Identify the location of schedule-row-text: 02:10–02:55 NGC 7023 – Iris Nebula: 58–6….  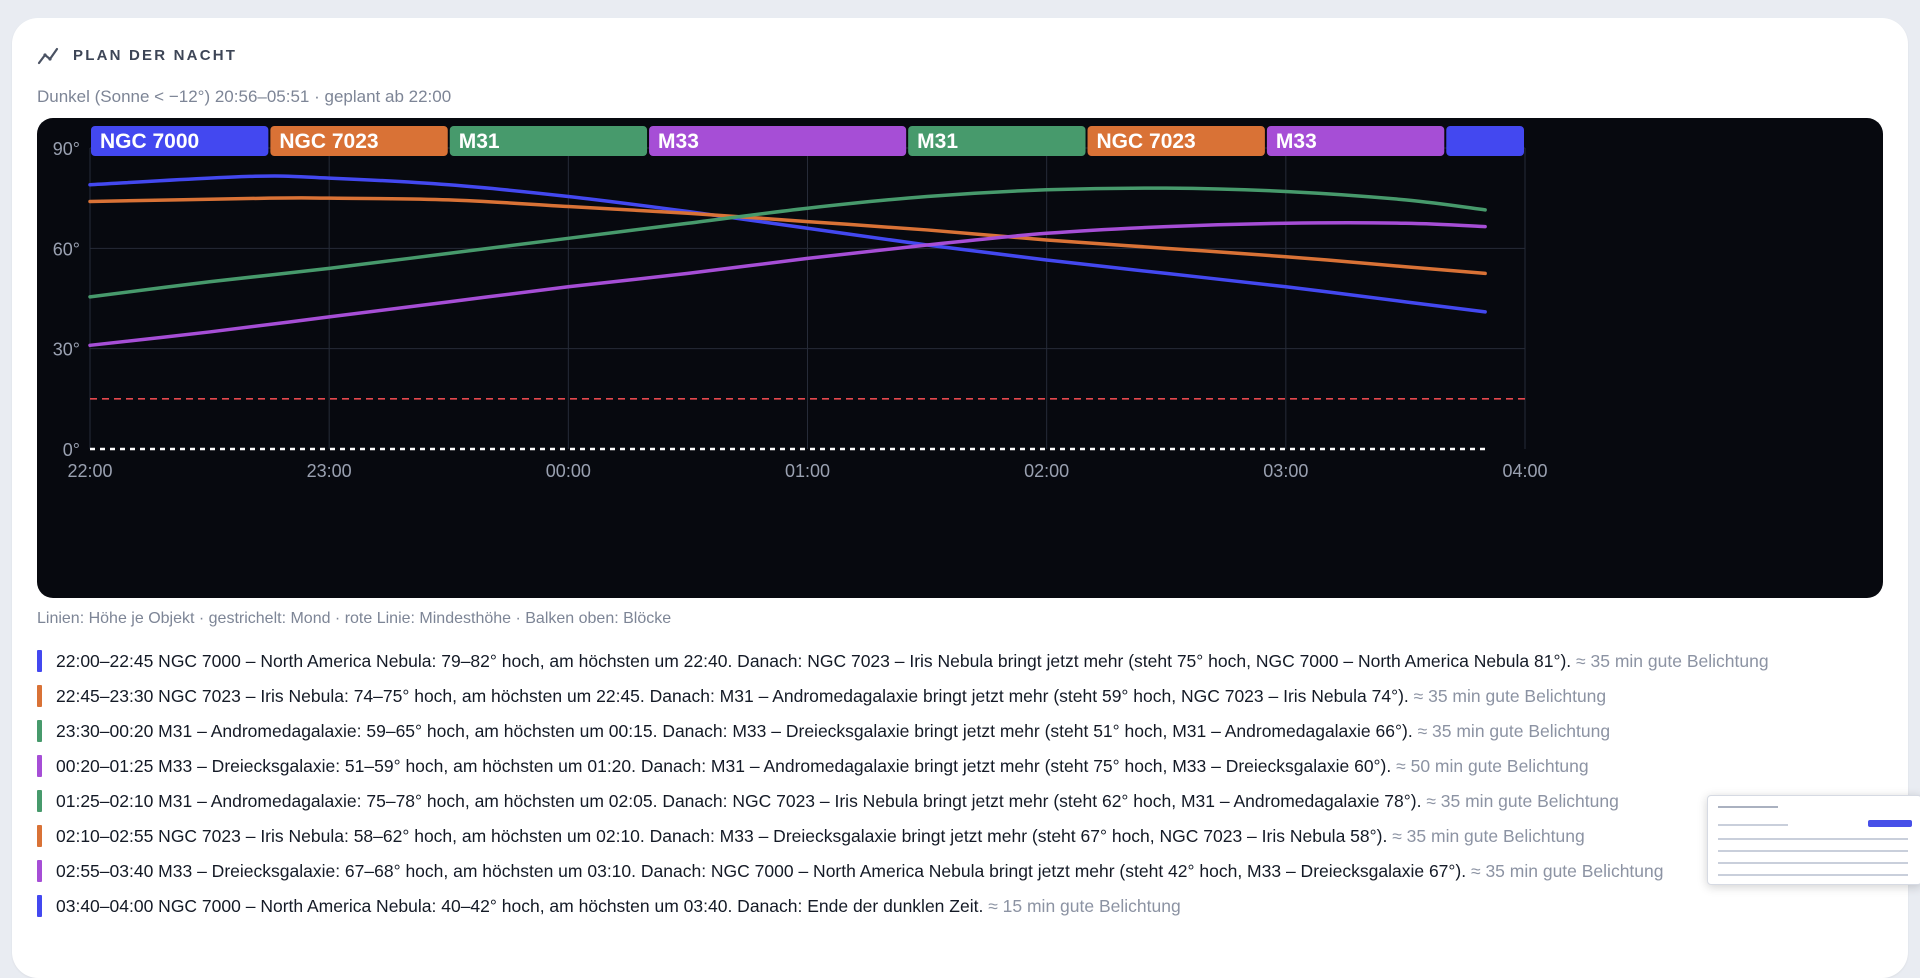
(722, 836).